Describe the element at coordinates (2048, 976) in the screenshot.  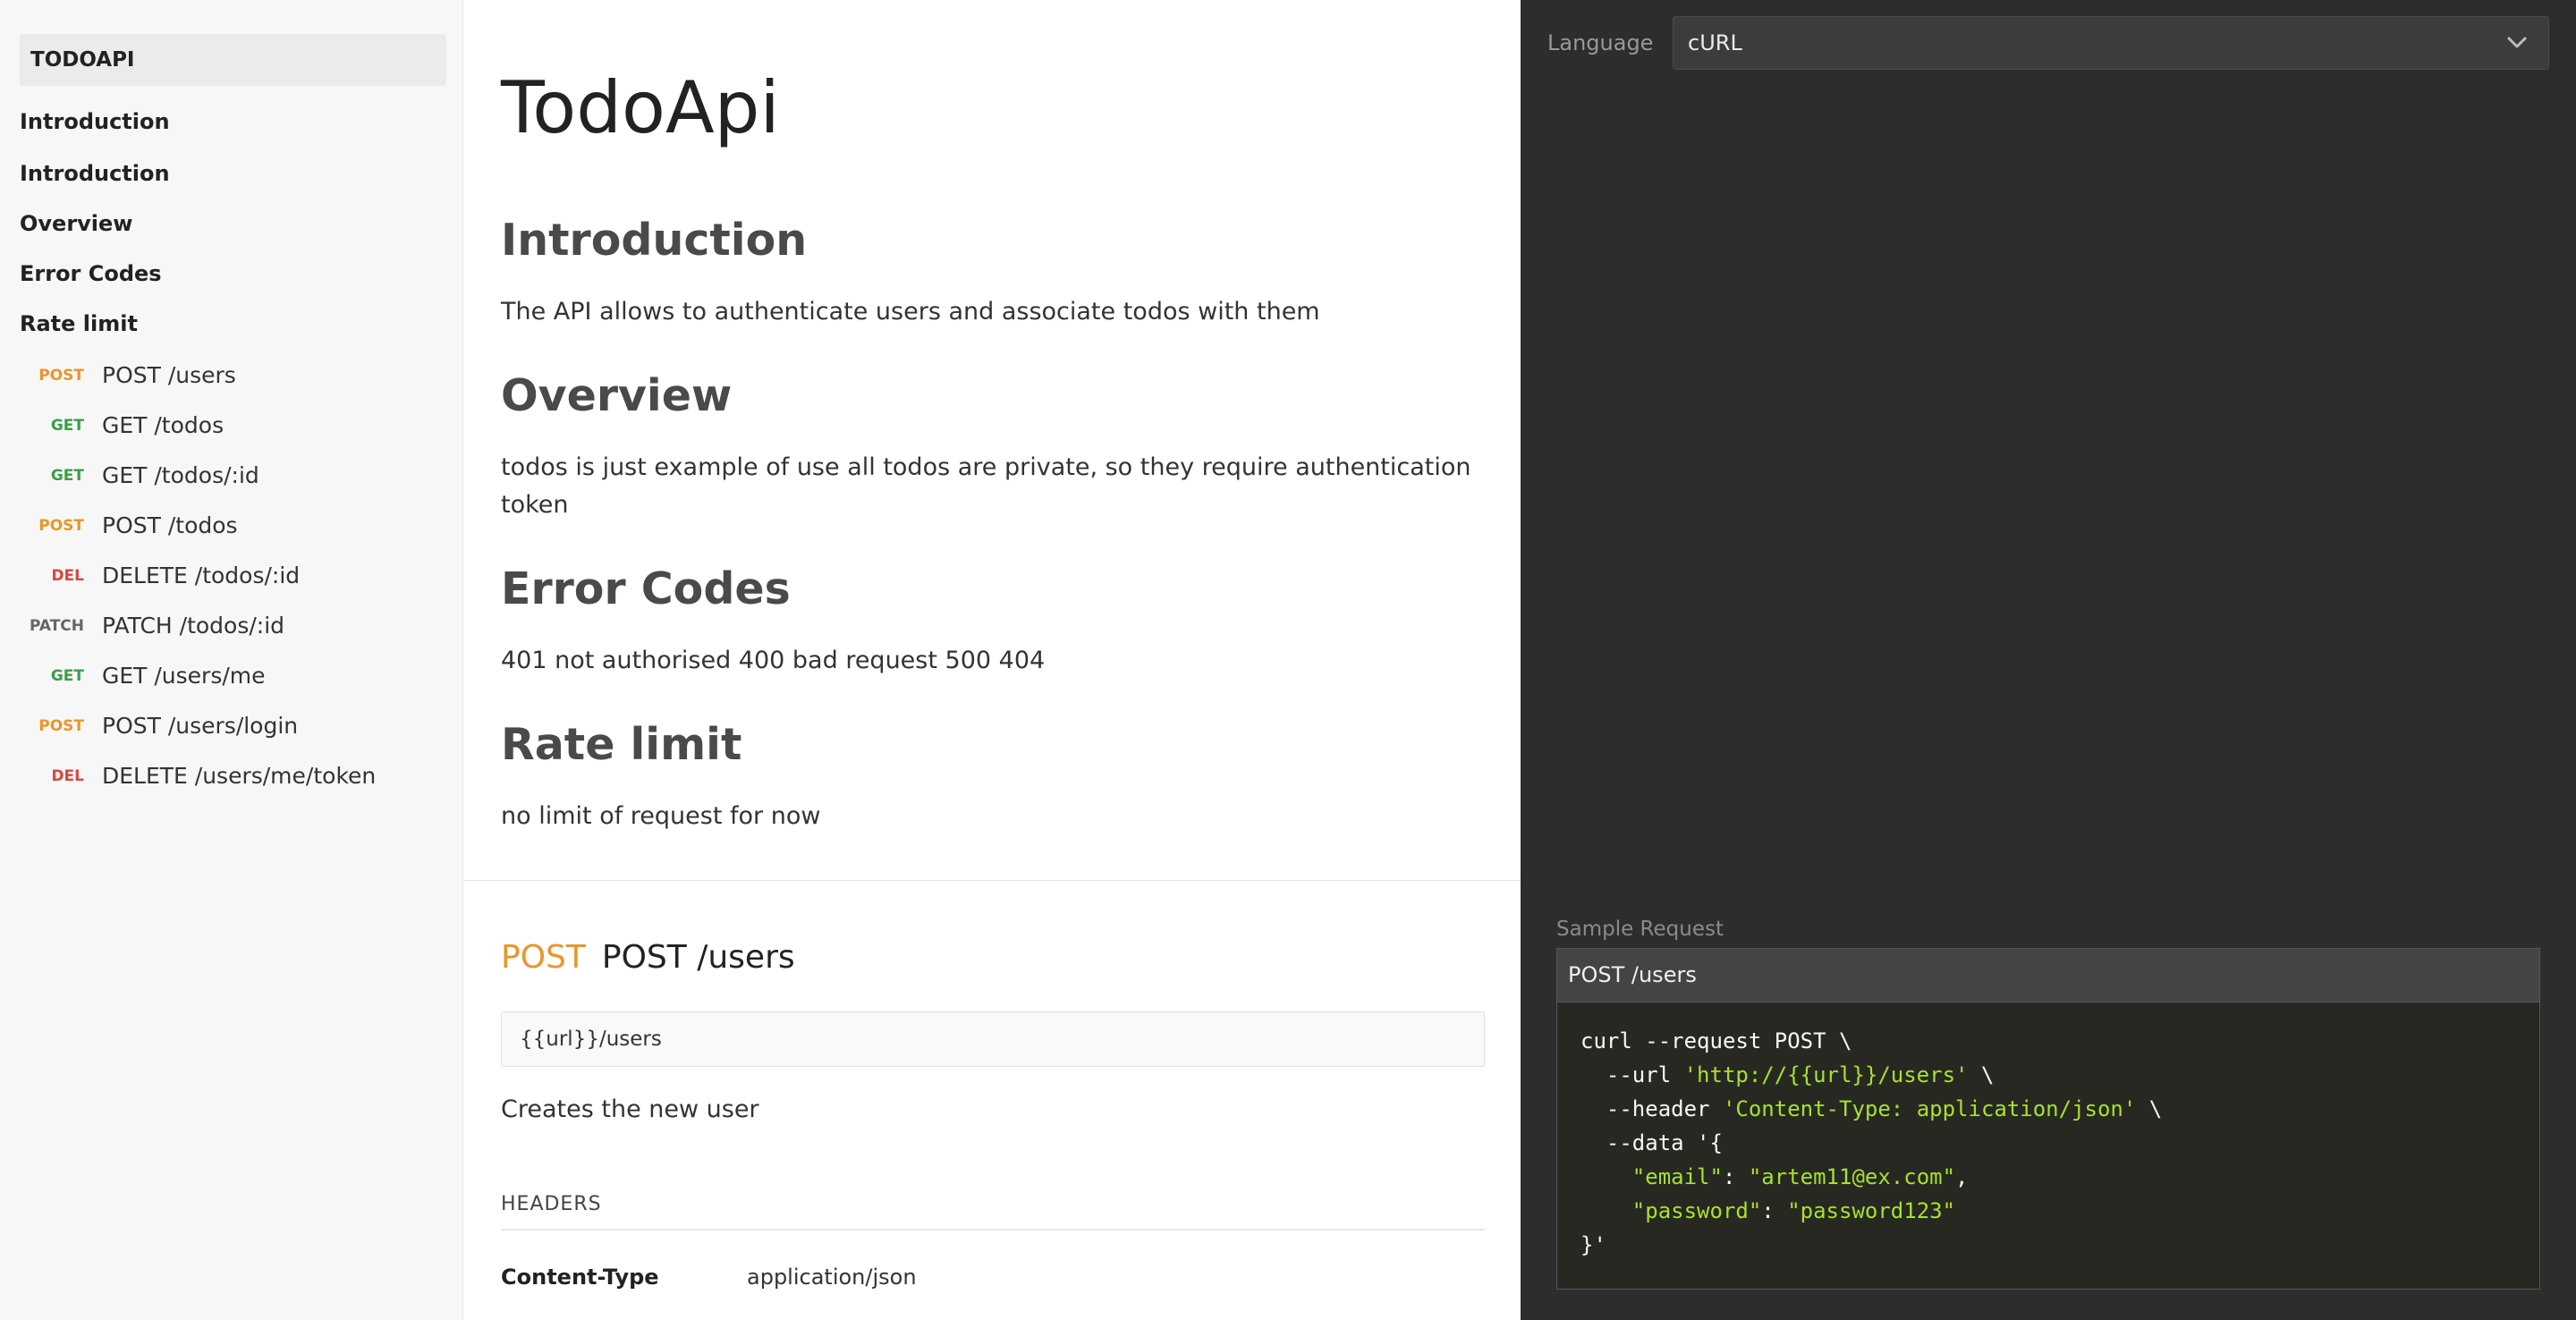
I see `sample-request-title: POST /users` at that location.